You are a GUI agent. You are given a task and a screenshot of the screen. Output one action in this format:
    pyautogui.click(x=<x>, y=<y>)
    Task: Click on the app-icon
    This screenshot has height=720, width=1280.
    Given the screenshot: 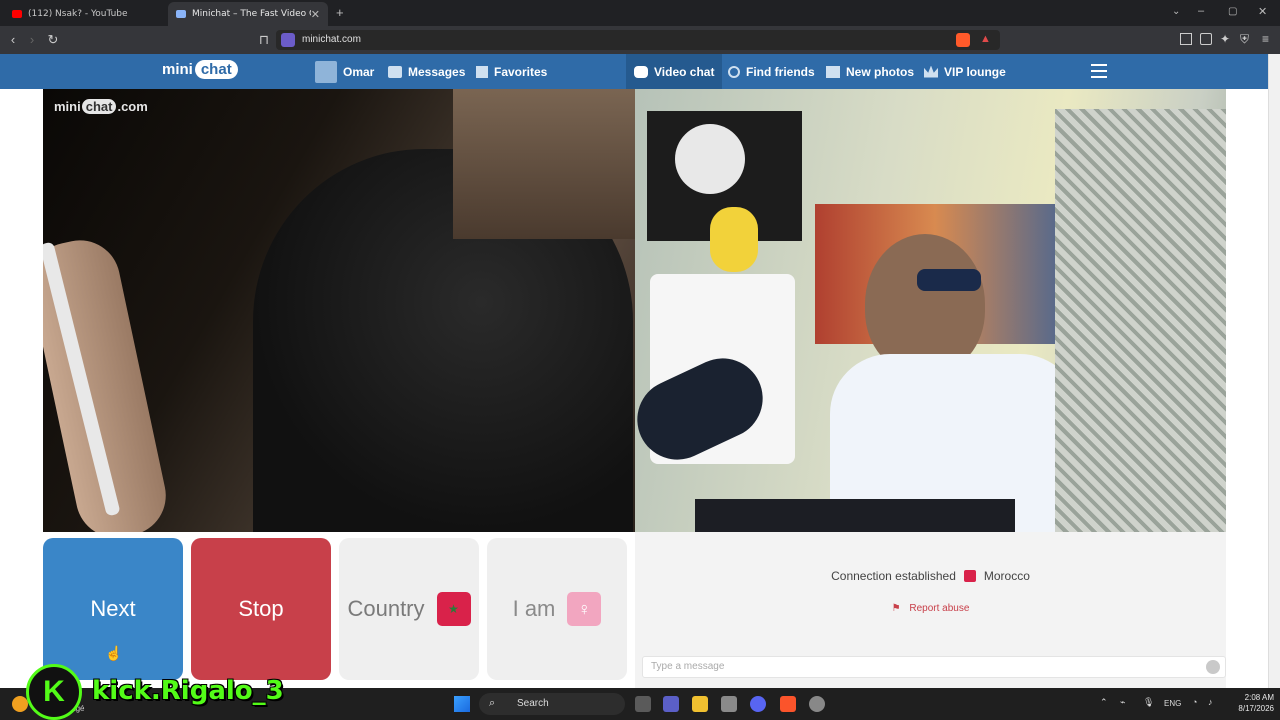 What is the action you would take?
    pyautogui.click(x=817, y=704)
    